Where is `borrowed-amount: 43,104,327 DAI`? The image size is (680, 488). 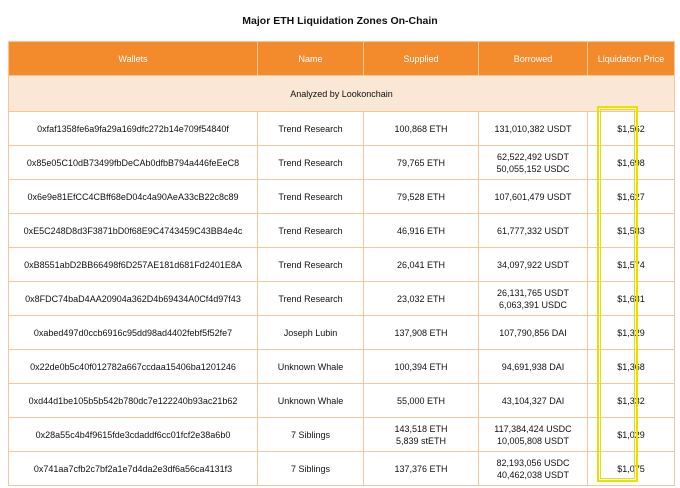
borrowed-amount: 43,104,327 DAI is located at coordinates (533, 400).